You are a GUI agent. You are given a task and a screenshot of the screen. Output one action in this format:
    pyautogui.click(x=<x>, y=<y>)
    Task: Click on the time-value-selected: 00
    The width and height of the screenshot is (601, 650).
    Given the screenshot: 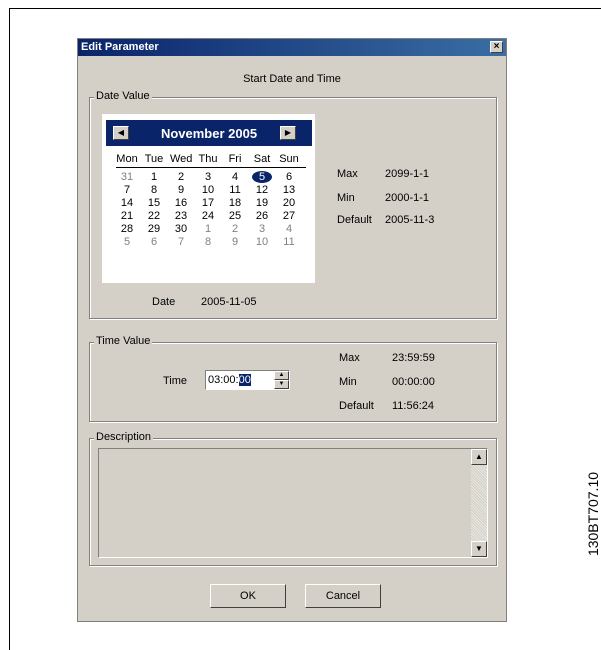 What is the action you would take?
    pyautogui.click(x=244, y=380)
    